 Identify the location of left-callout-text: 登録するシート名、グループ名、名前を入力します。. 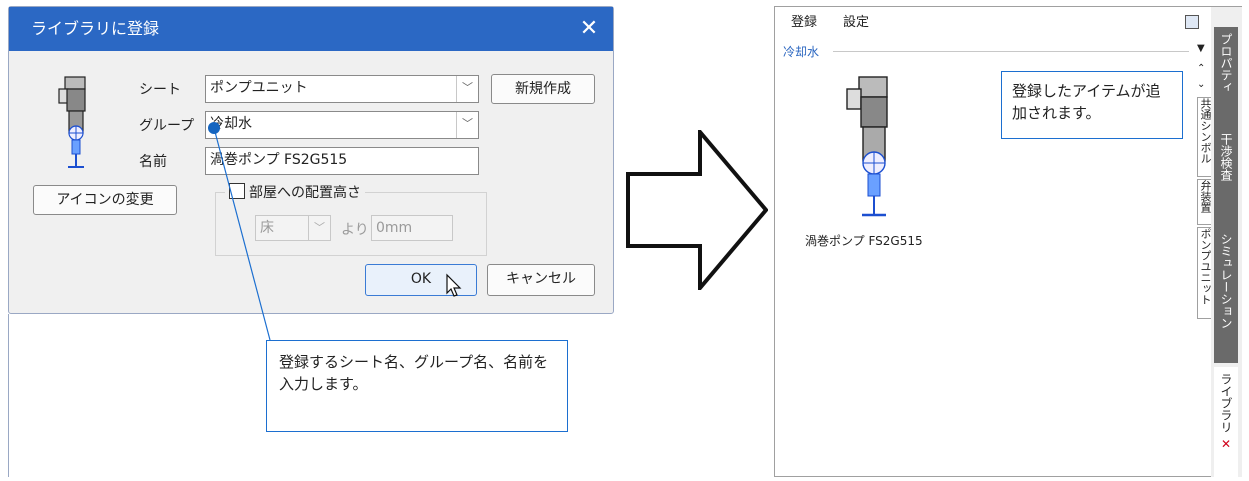
(414, 373).